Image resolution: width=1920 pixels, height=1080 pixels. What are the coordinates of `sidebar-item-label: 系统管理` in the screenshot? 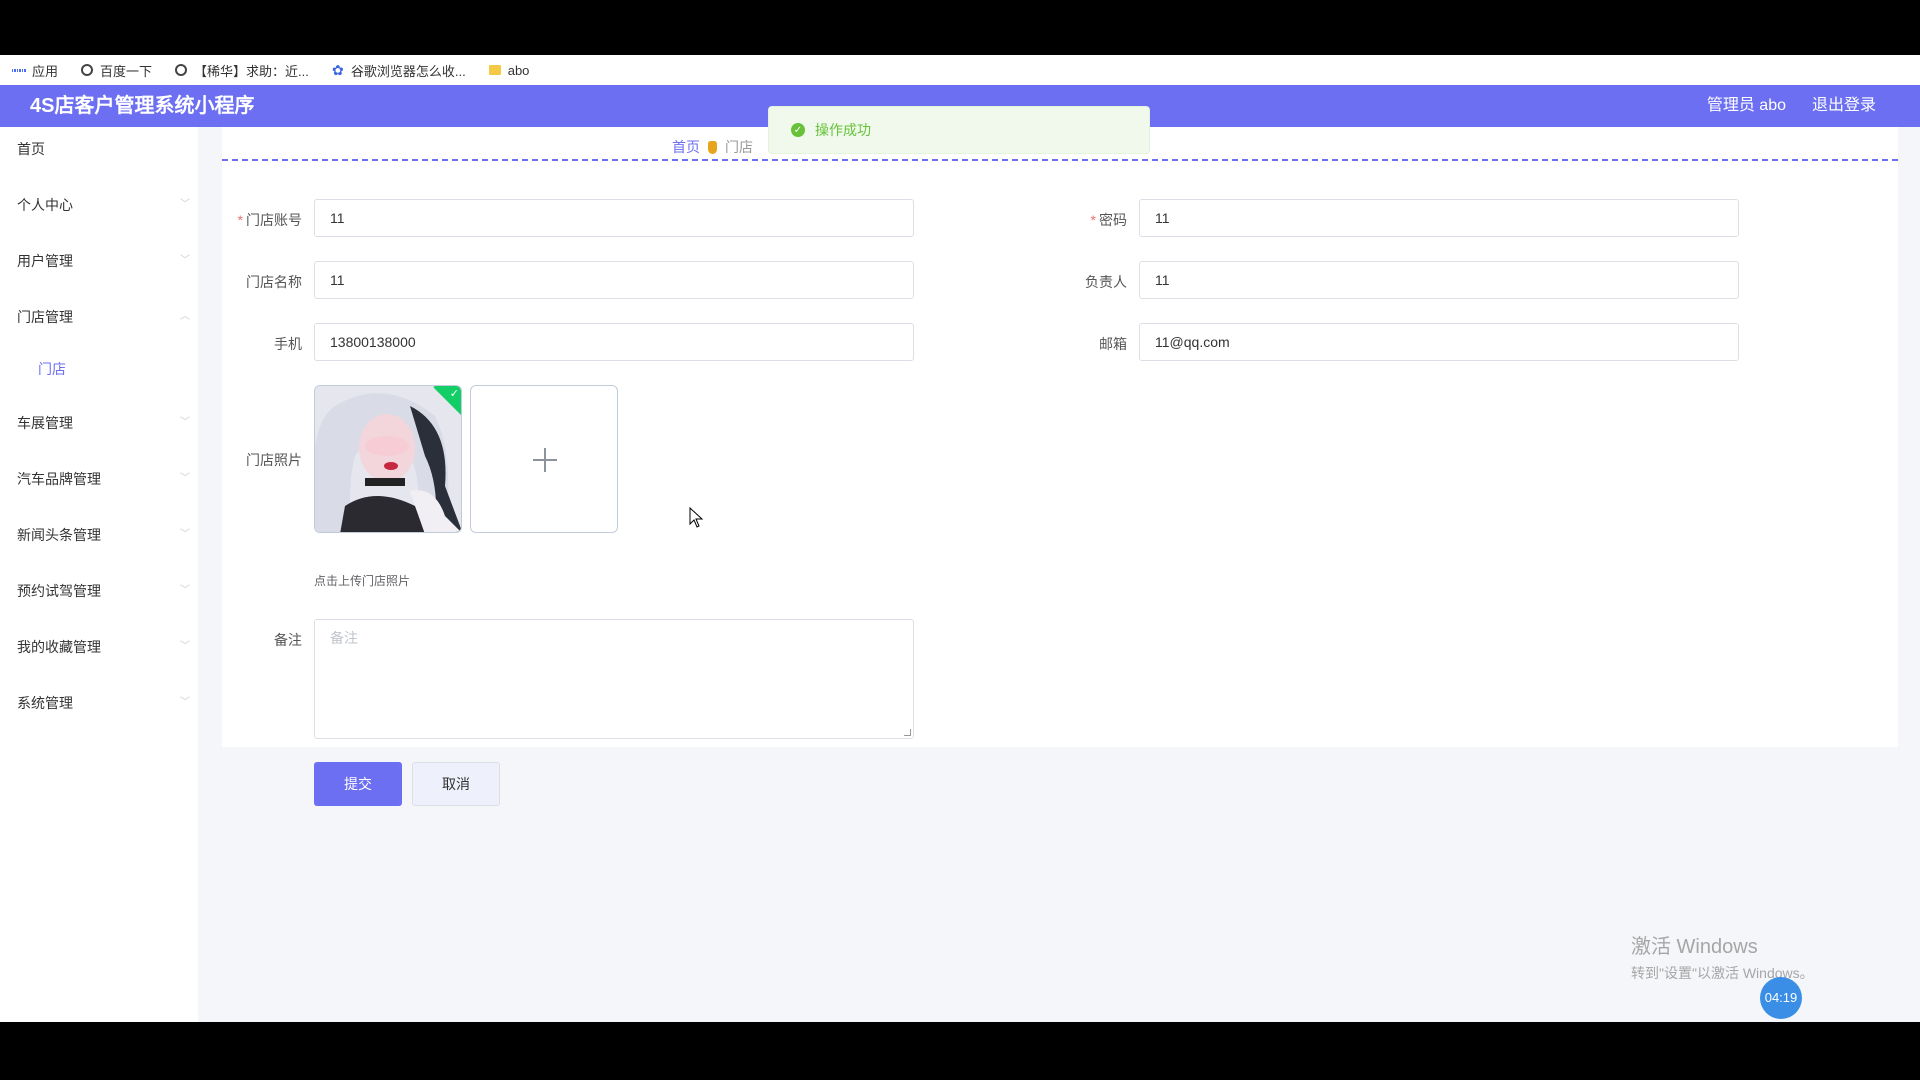 It's located at (45, 703).